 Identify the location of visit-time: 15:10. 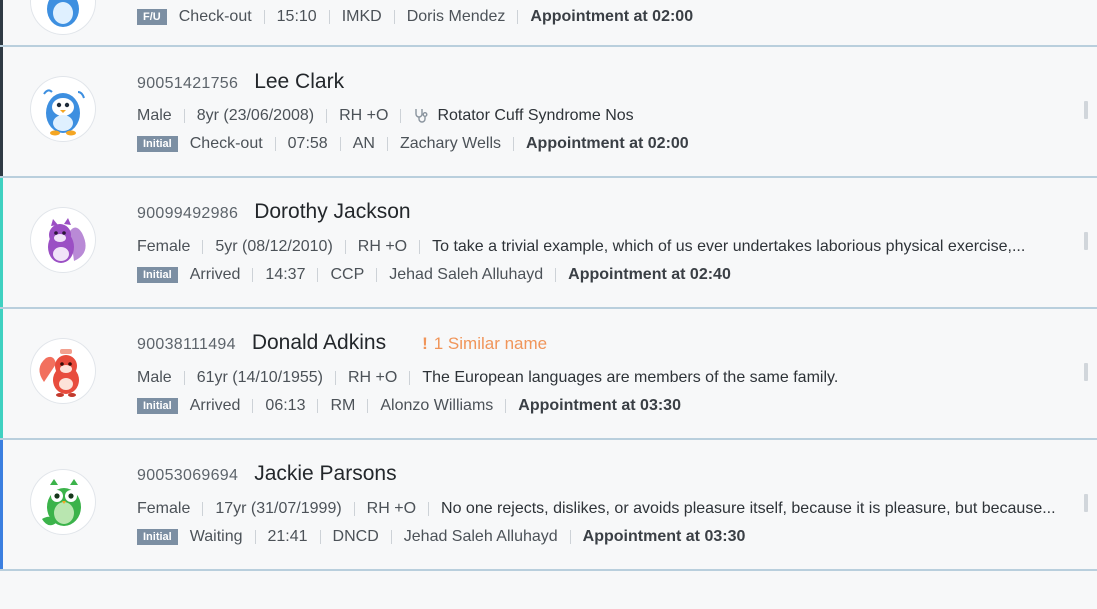
(296, 16).